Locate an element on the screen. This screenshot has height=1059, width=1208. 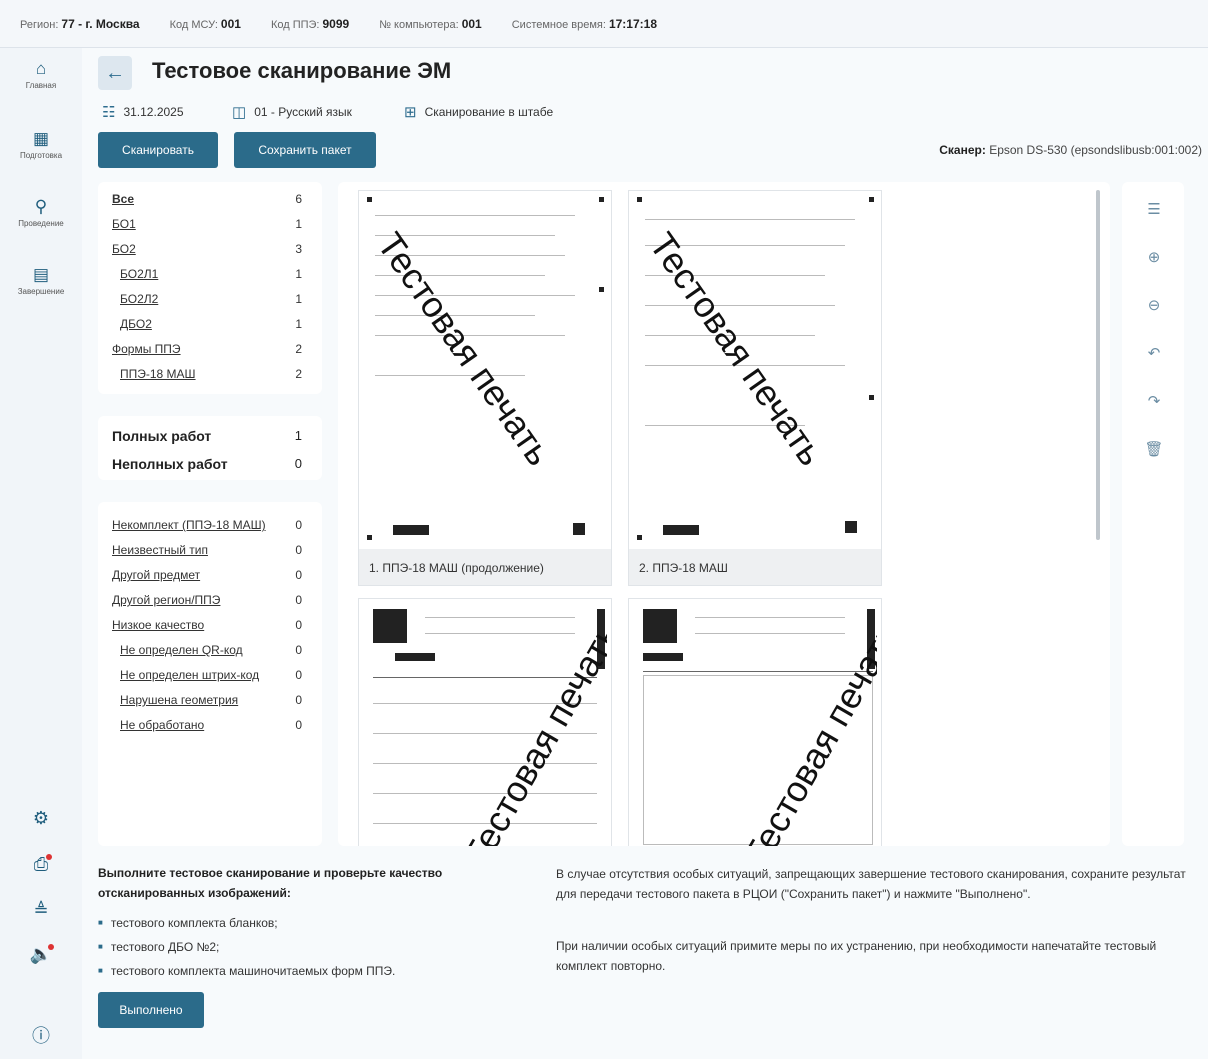
filter-row: БО2 3 is located at coordinates (203, 253).